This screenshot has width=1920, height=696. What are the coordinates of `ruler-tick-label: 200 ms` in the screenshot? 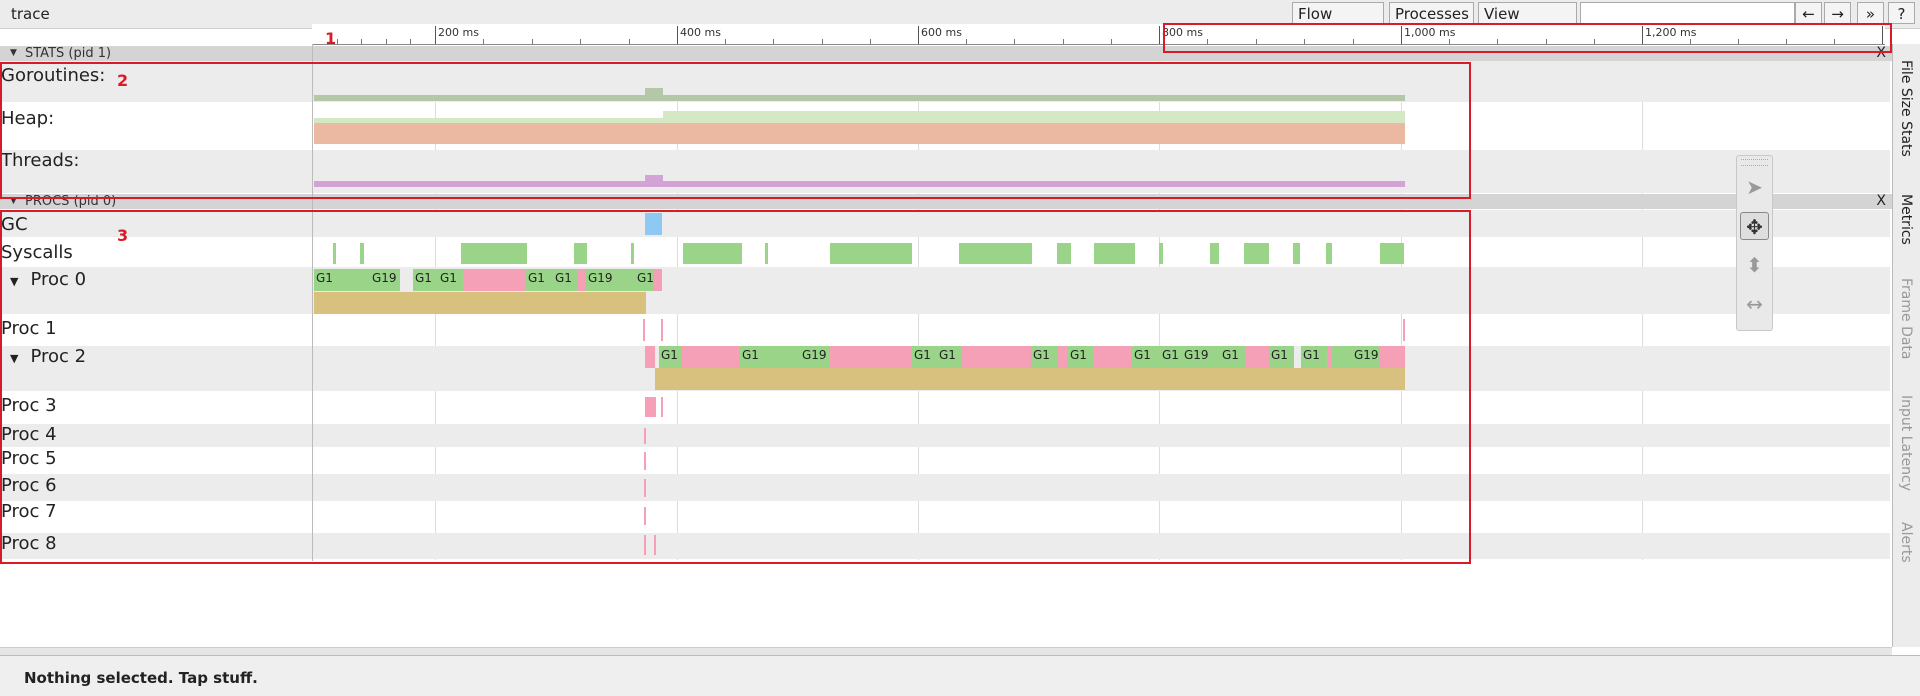 It's located at (458, 32).